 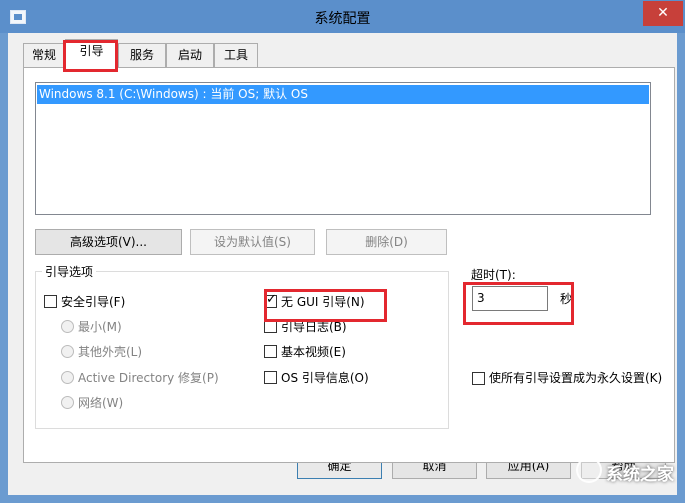 What do you see at coordinates (67, 326) in the screenshot?
I see `radio-minimal-dot` at bounding box center [67, 326].